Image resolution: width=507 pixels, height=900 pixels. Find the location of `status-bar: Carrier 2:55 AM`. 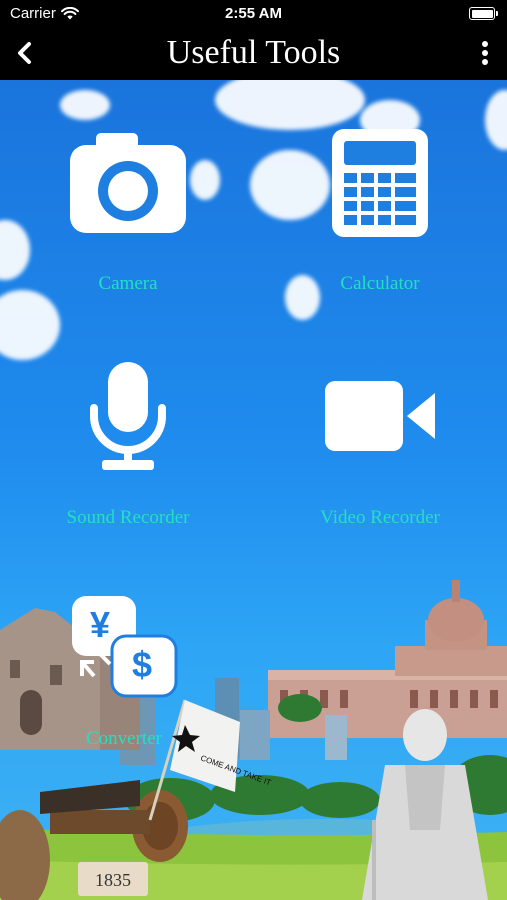

status-bar: Carrier 2:55 AM is located at coordinates (253, 14).